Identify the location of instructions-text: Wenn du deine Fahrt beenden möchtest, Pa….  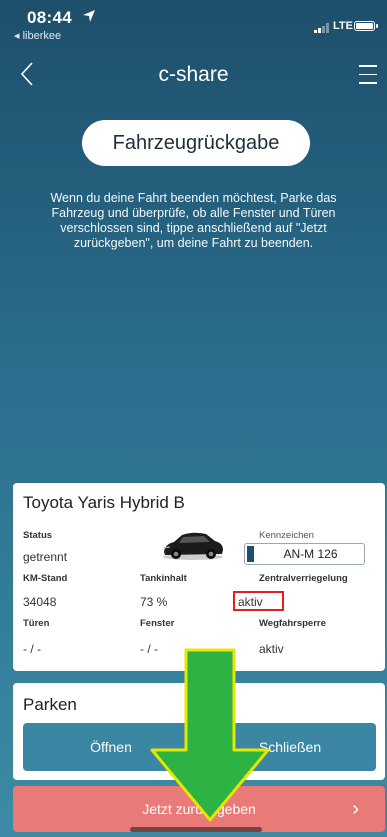
(193, 220).